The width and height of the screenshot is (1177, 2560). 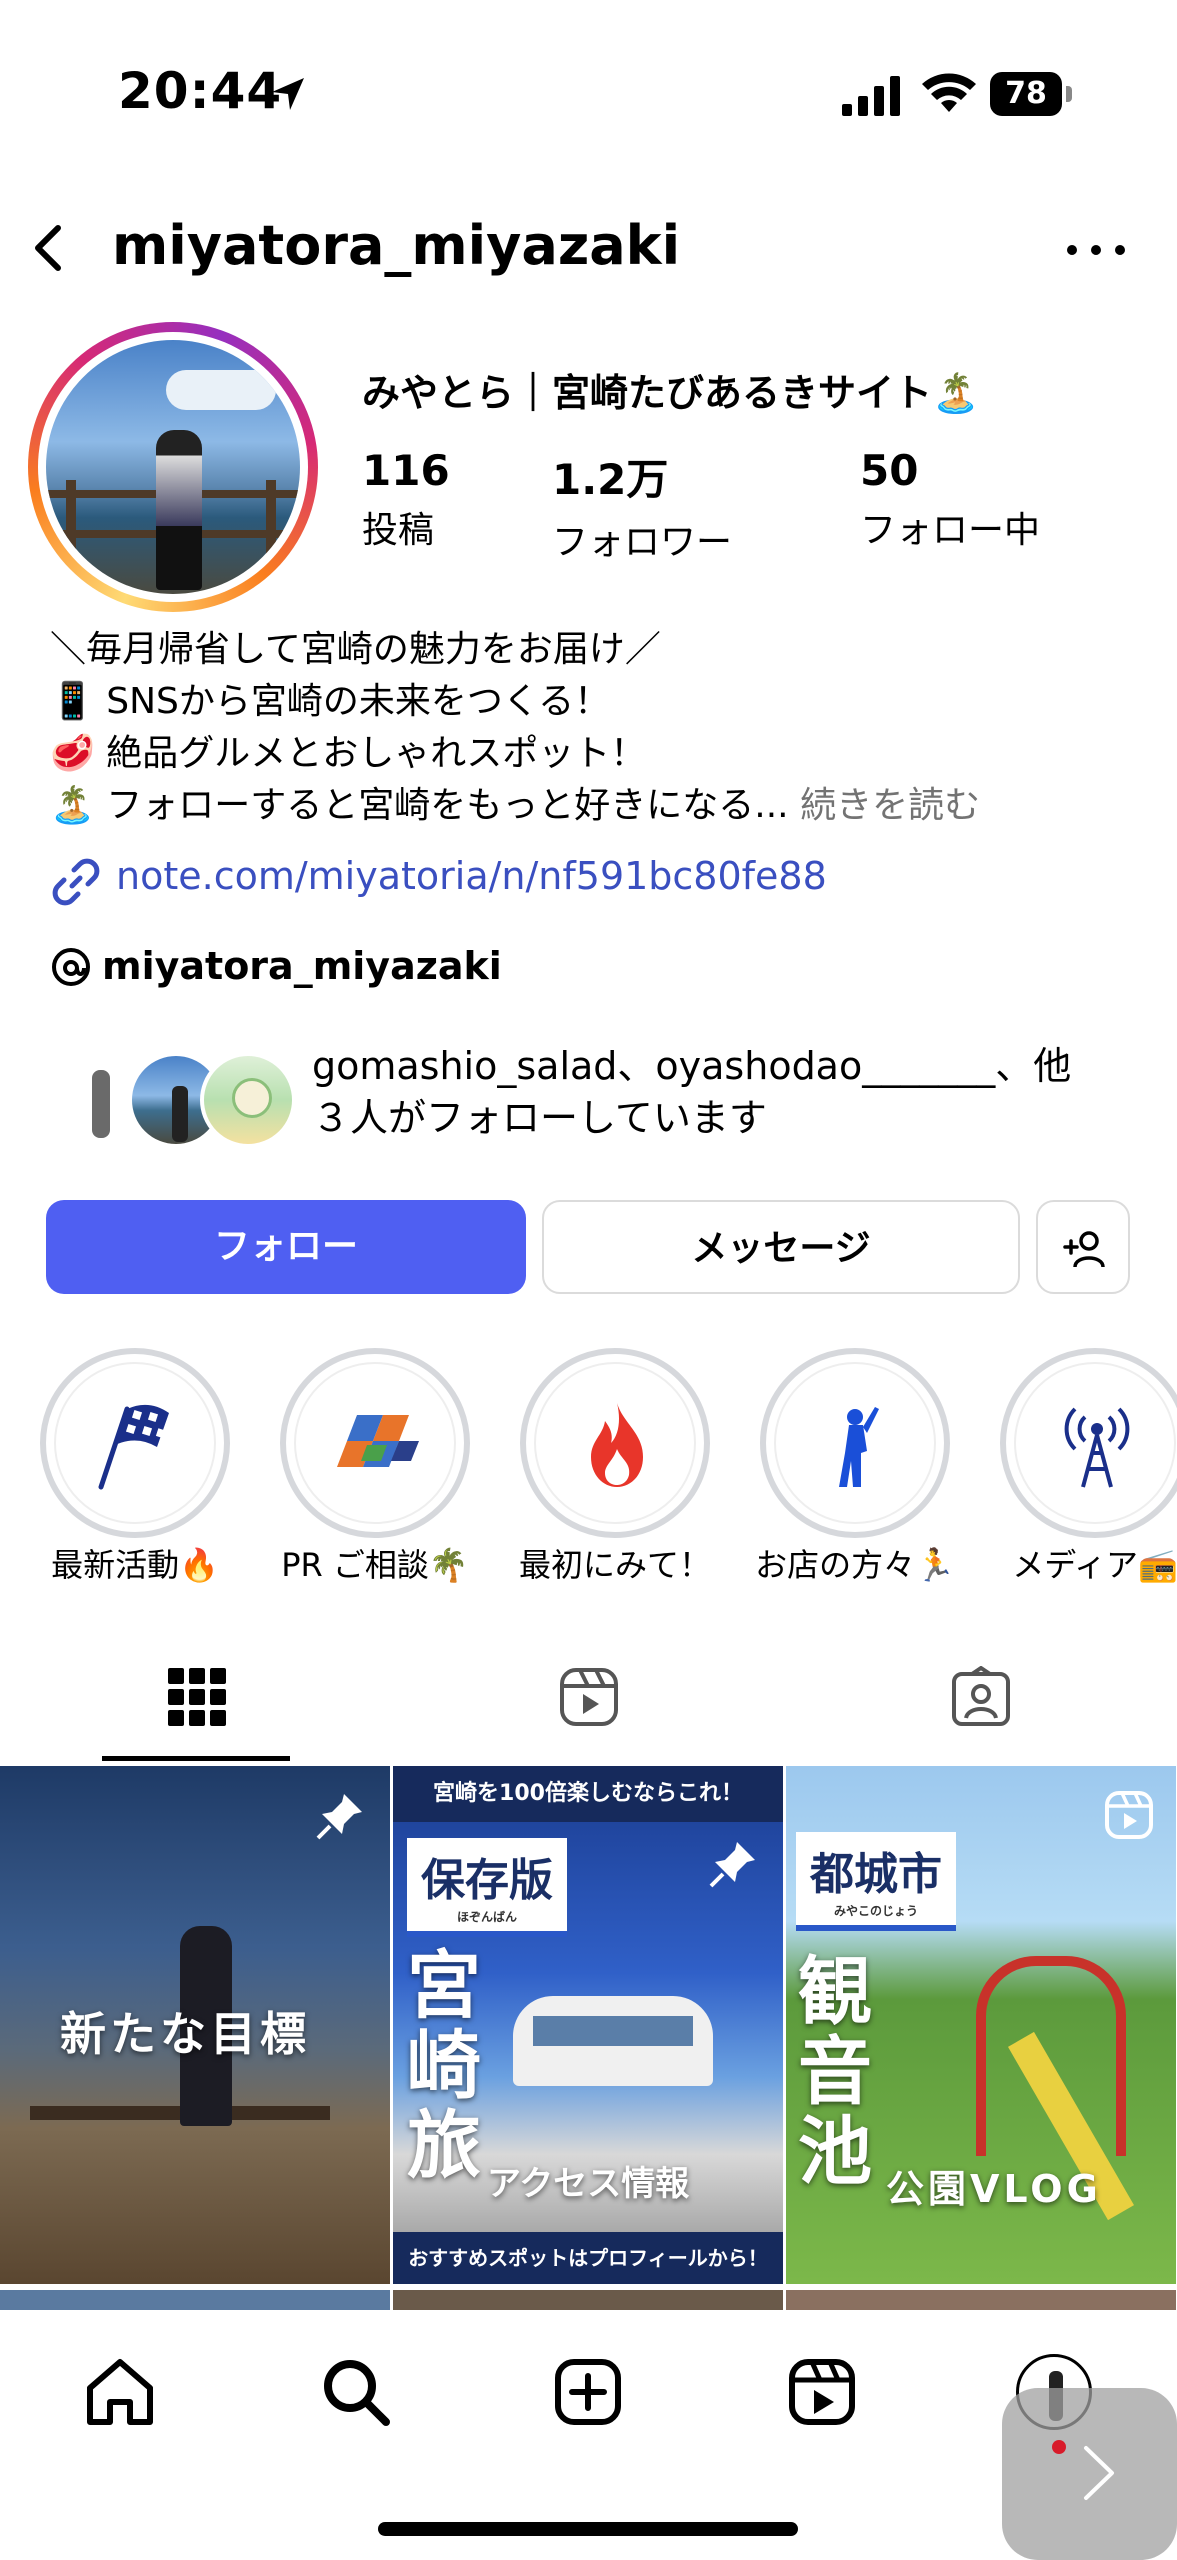 I want to click on status-time: 20:44, so click(x=200, y=91).